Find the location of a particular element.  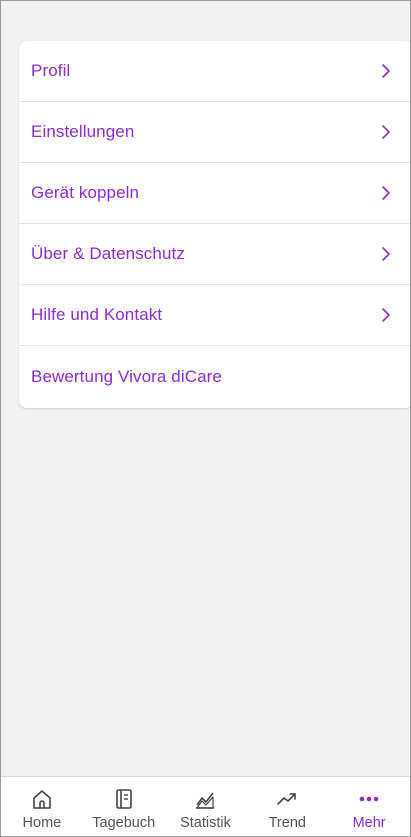

diary-icon is located at coordinates (124, 799).